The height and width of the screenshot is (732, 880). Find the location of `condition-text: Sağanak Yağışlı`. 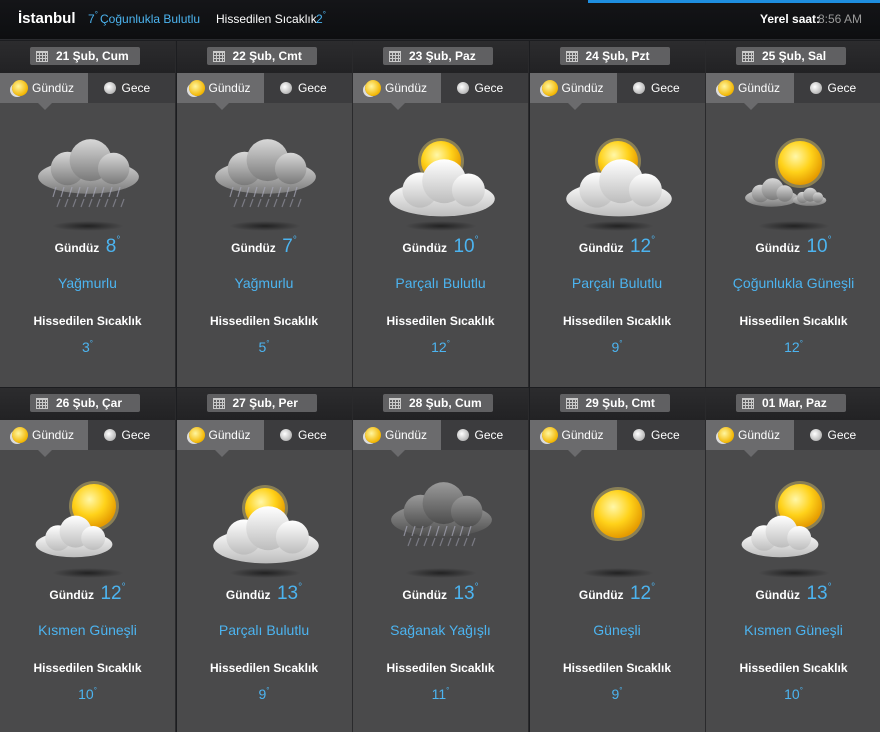

condition-text: Sağanak Yağışlı is located at coordinates (440, 630).